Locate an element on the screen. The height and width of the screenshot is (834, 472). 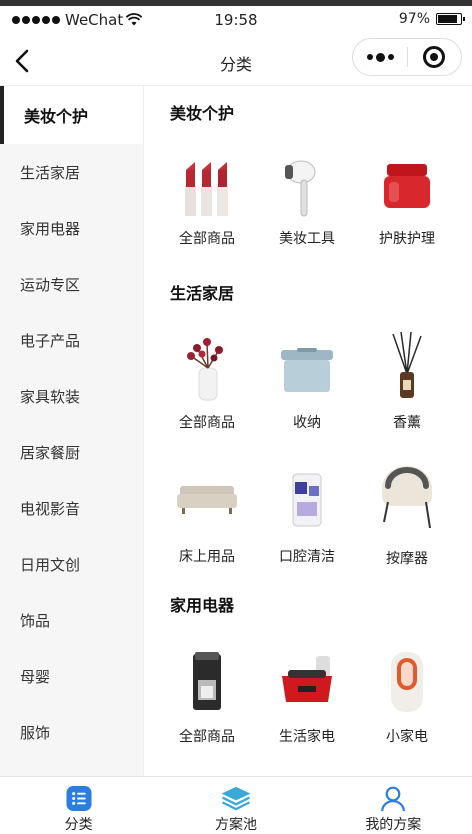
coffee-machine-icon is located at coordinates (207, 681).